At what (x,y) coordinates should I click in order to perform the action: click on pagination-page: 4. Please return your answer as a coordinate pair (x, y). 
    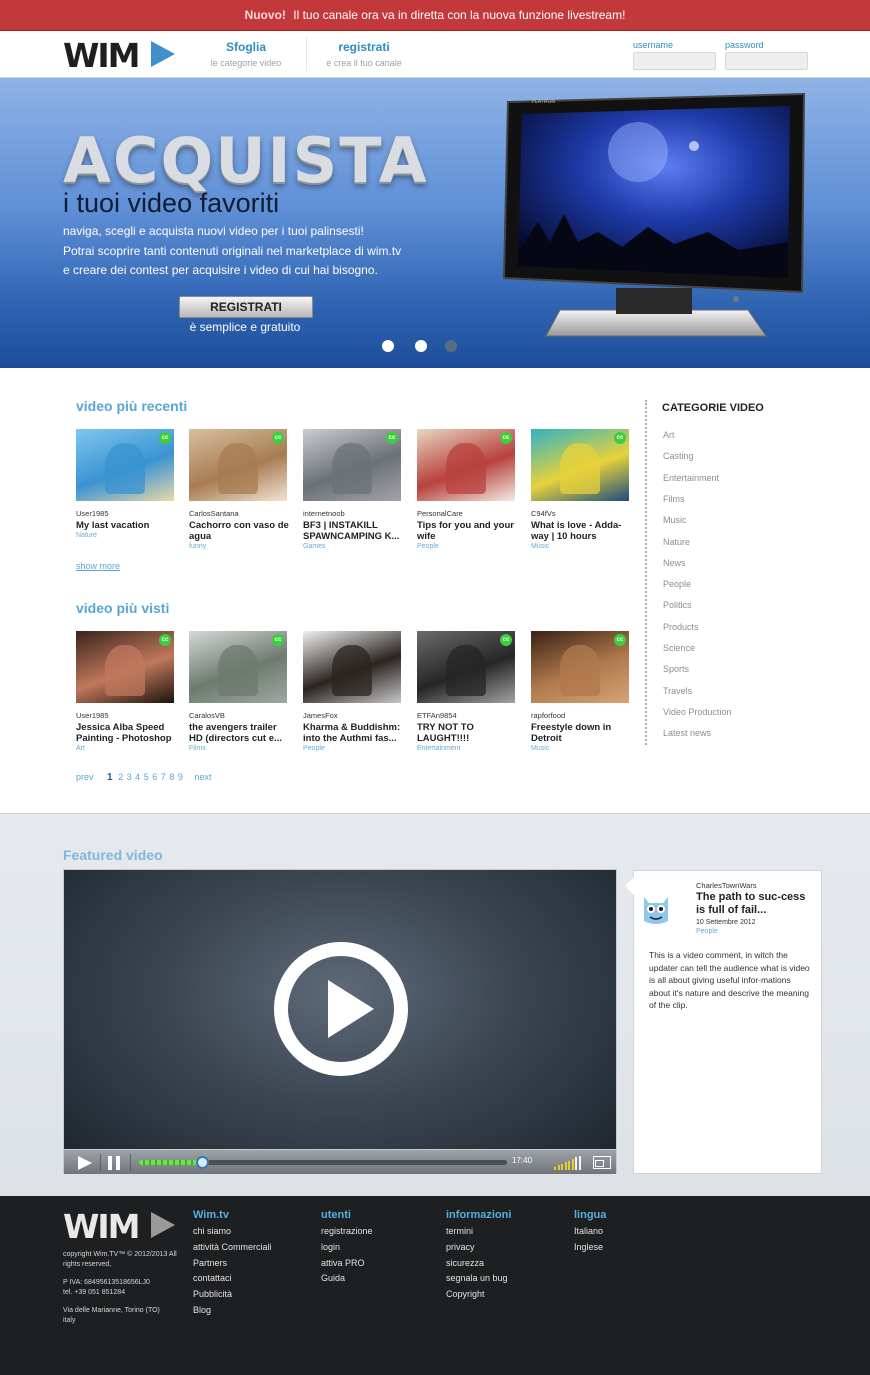
    Looking at the image, I should click on (137, 777).